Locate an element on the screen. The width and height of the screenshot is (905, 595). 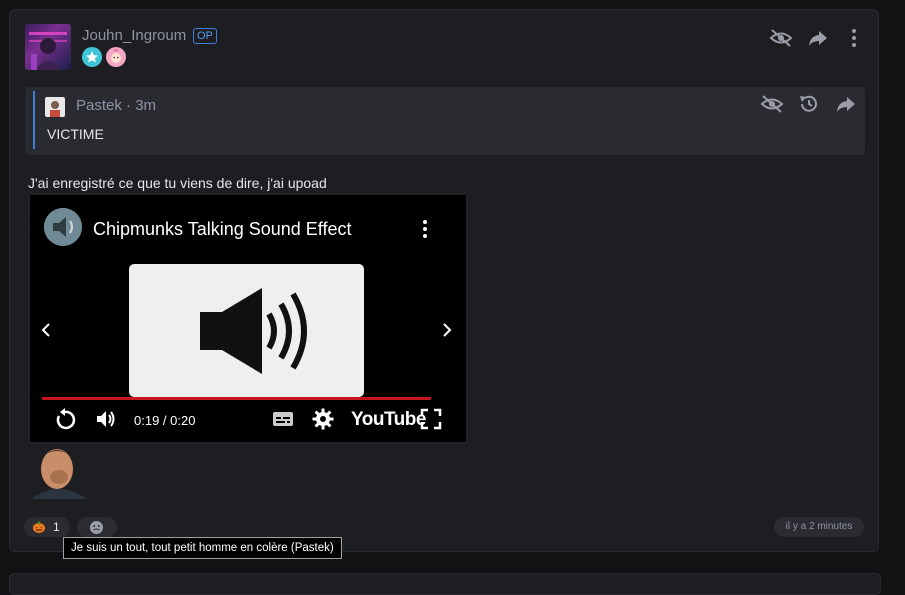
quote-share-icon is located at coordinates (846, 104).